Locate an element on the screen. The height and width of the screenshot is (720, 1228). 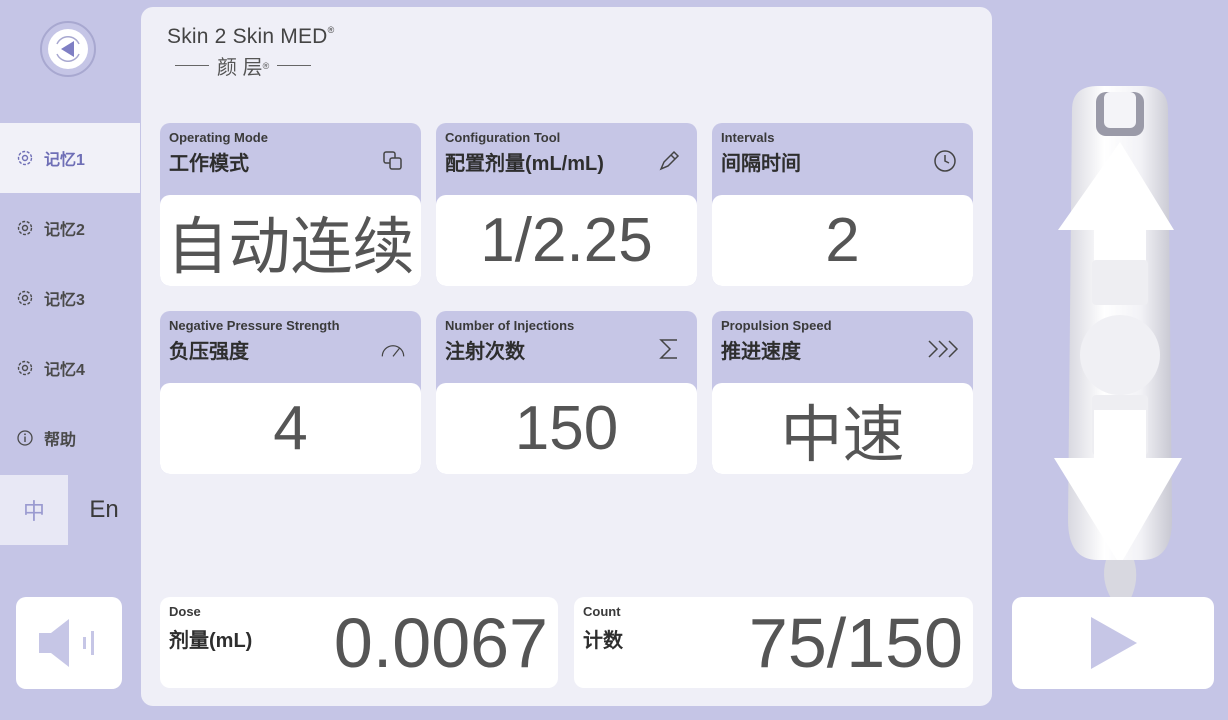
negative-pressure-card: Negative Pressure Strength 负压强度 4 is located at coordinates (290, 392).